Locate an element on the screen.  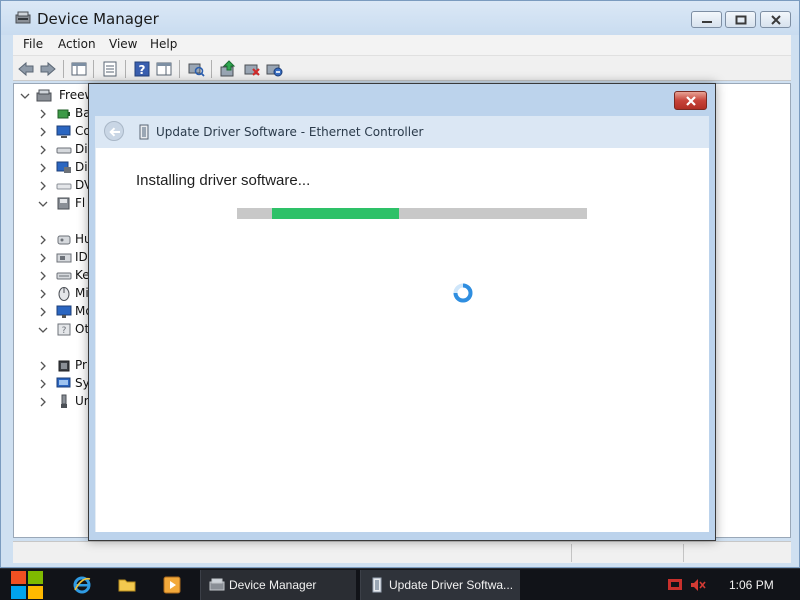
maximize-icon is located at coordinates (741, 20).